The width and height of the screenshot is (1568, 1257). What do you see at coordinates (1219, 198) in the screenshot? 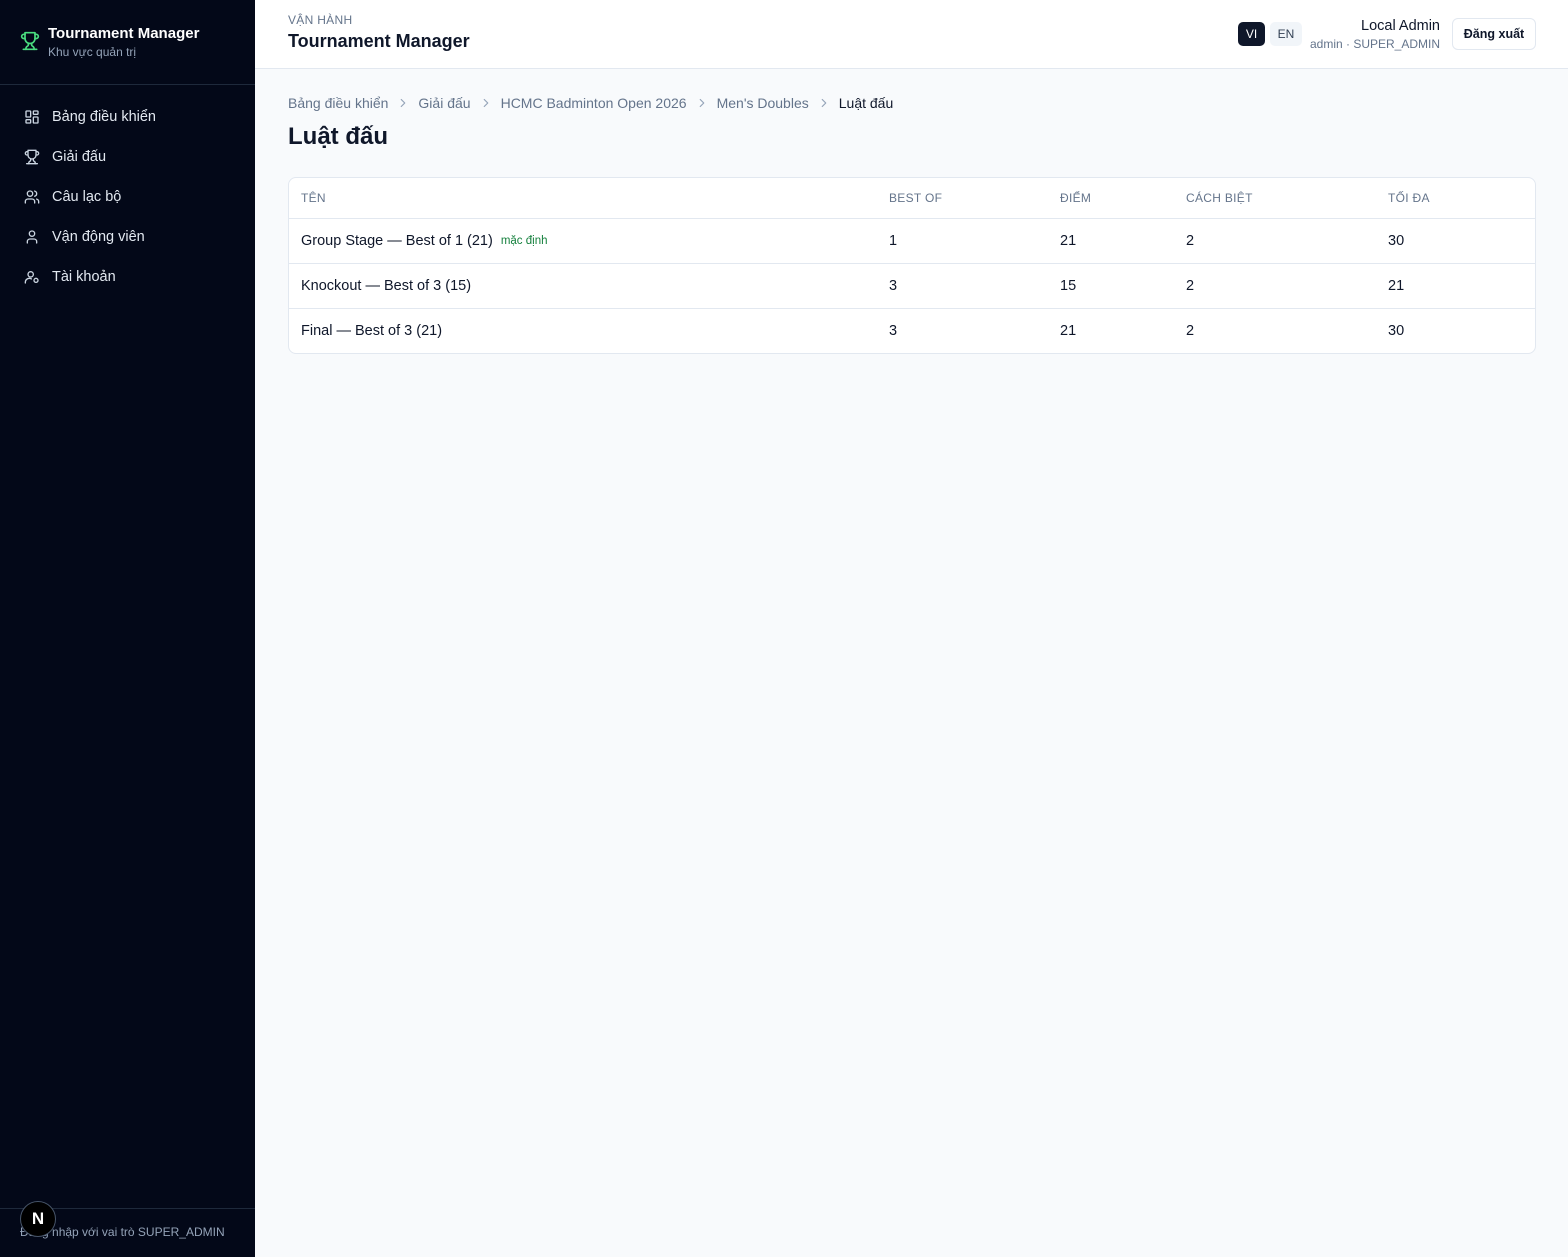
I see `column-header-gap: CÁCH BIỆT` at bounding box center [1219, 198].